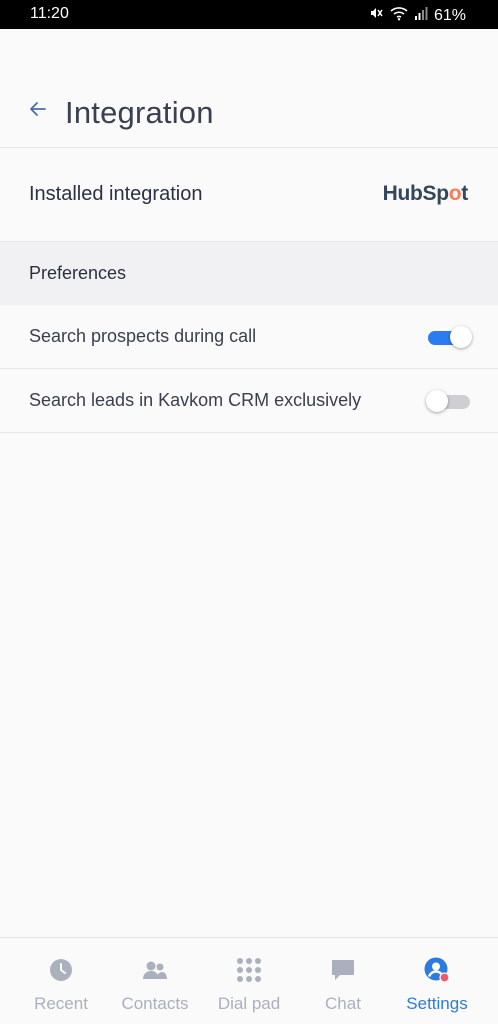 This screenshot has width=498, height=1024. I want to click on contacts-icon, so click(155, 970).